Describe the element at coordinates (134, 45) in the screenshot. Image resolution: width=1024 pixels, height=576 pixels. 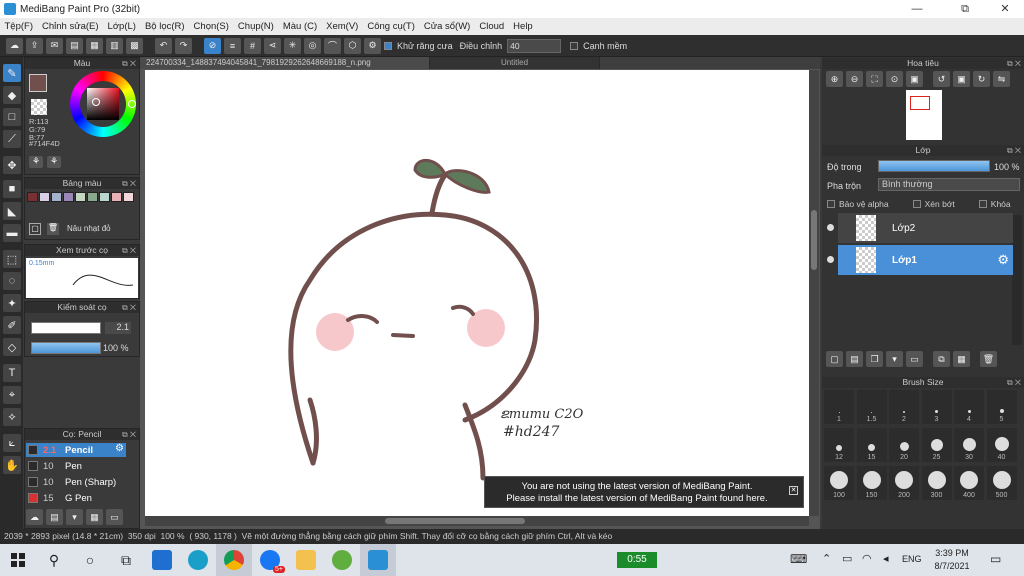
I see `grid-icon: ▩` at that location.